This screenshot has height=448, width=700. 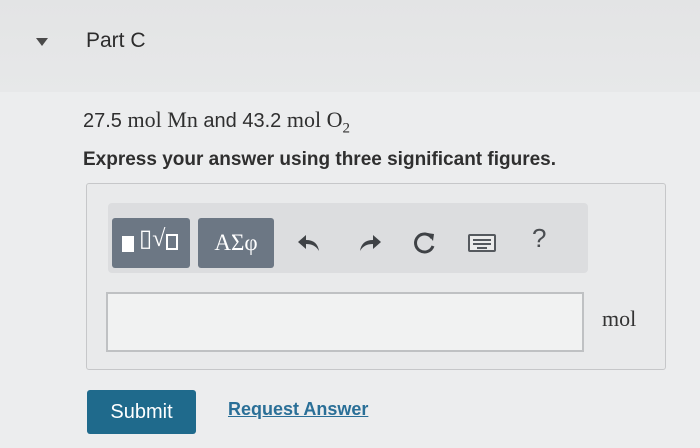 I want to click on undo-icon, so click(x=309, y=243).